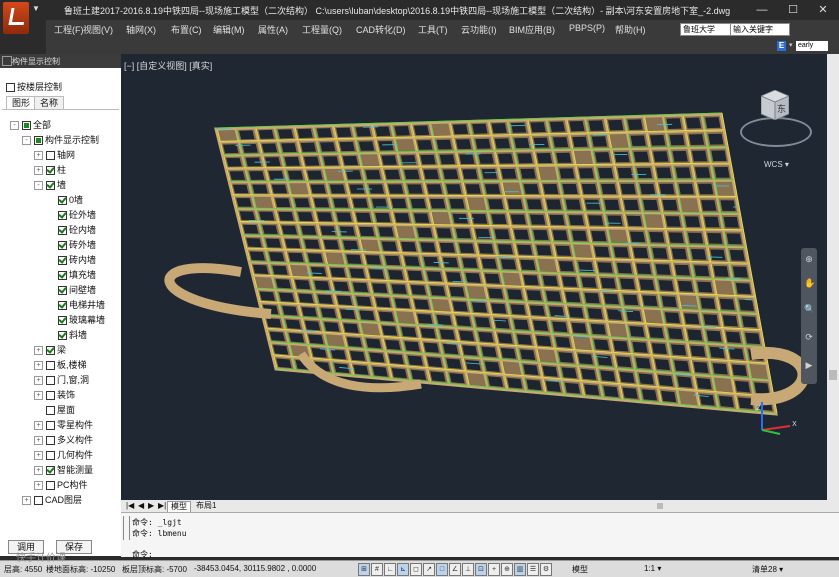 This screenshot has height=577, width=839. Describe the element at coordinates (781, 46) in the screenshot. I see `account-badge: E` at that location.